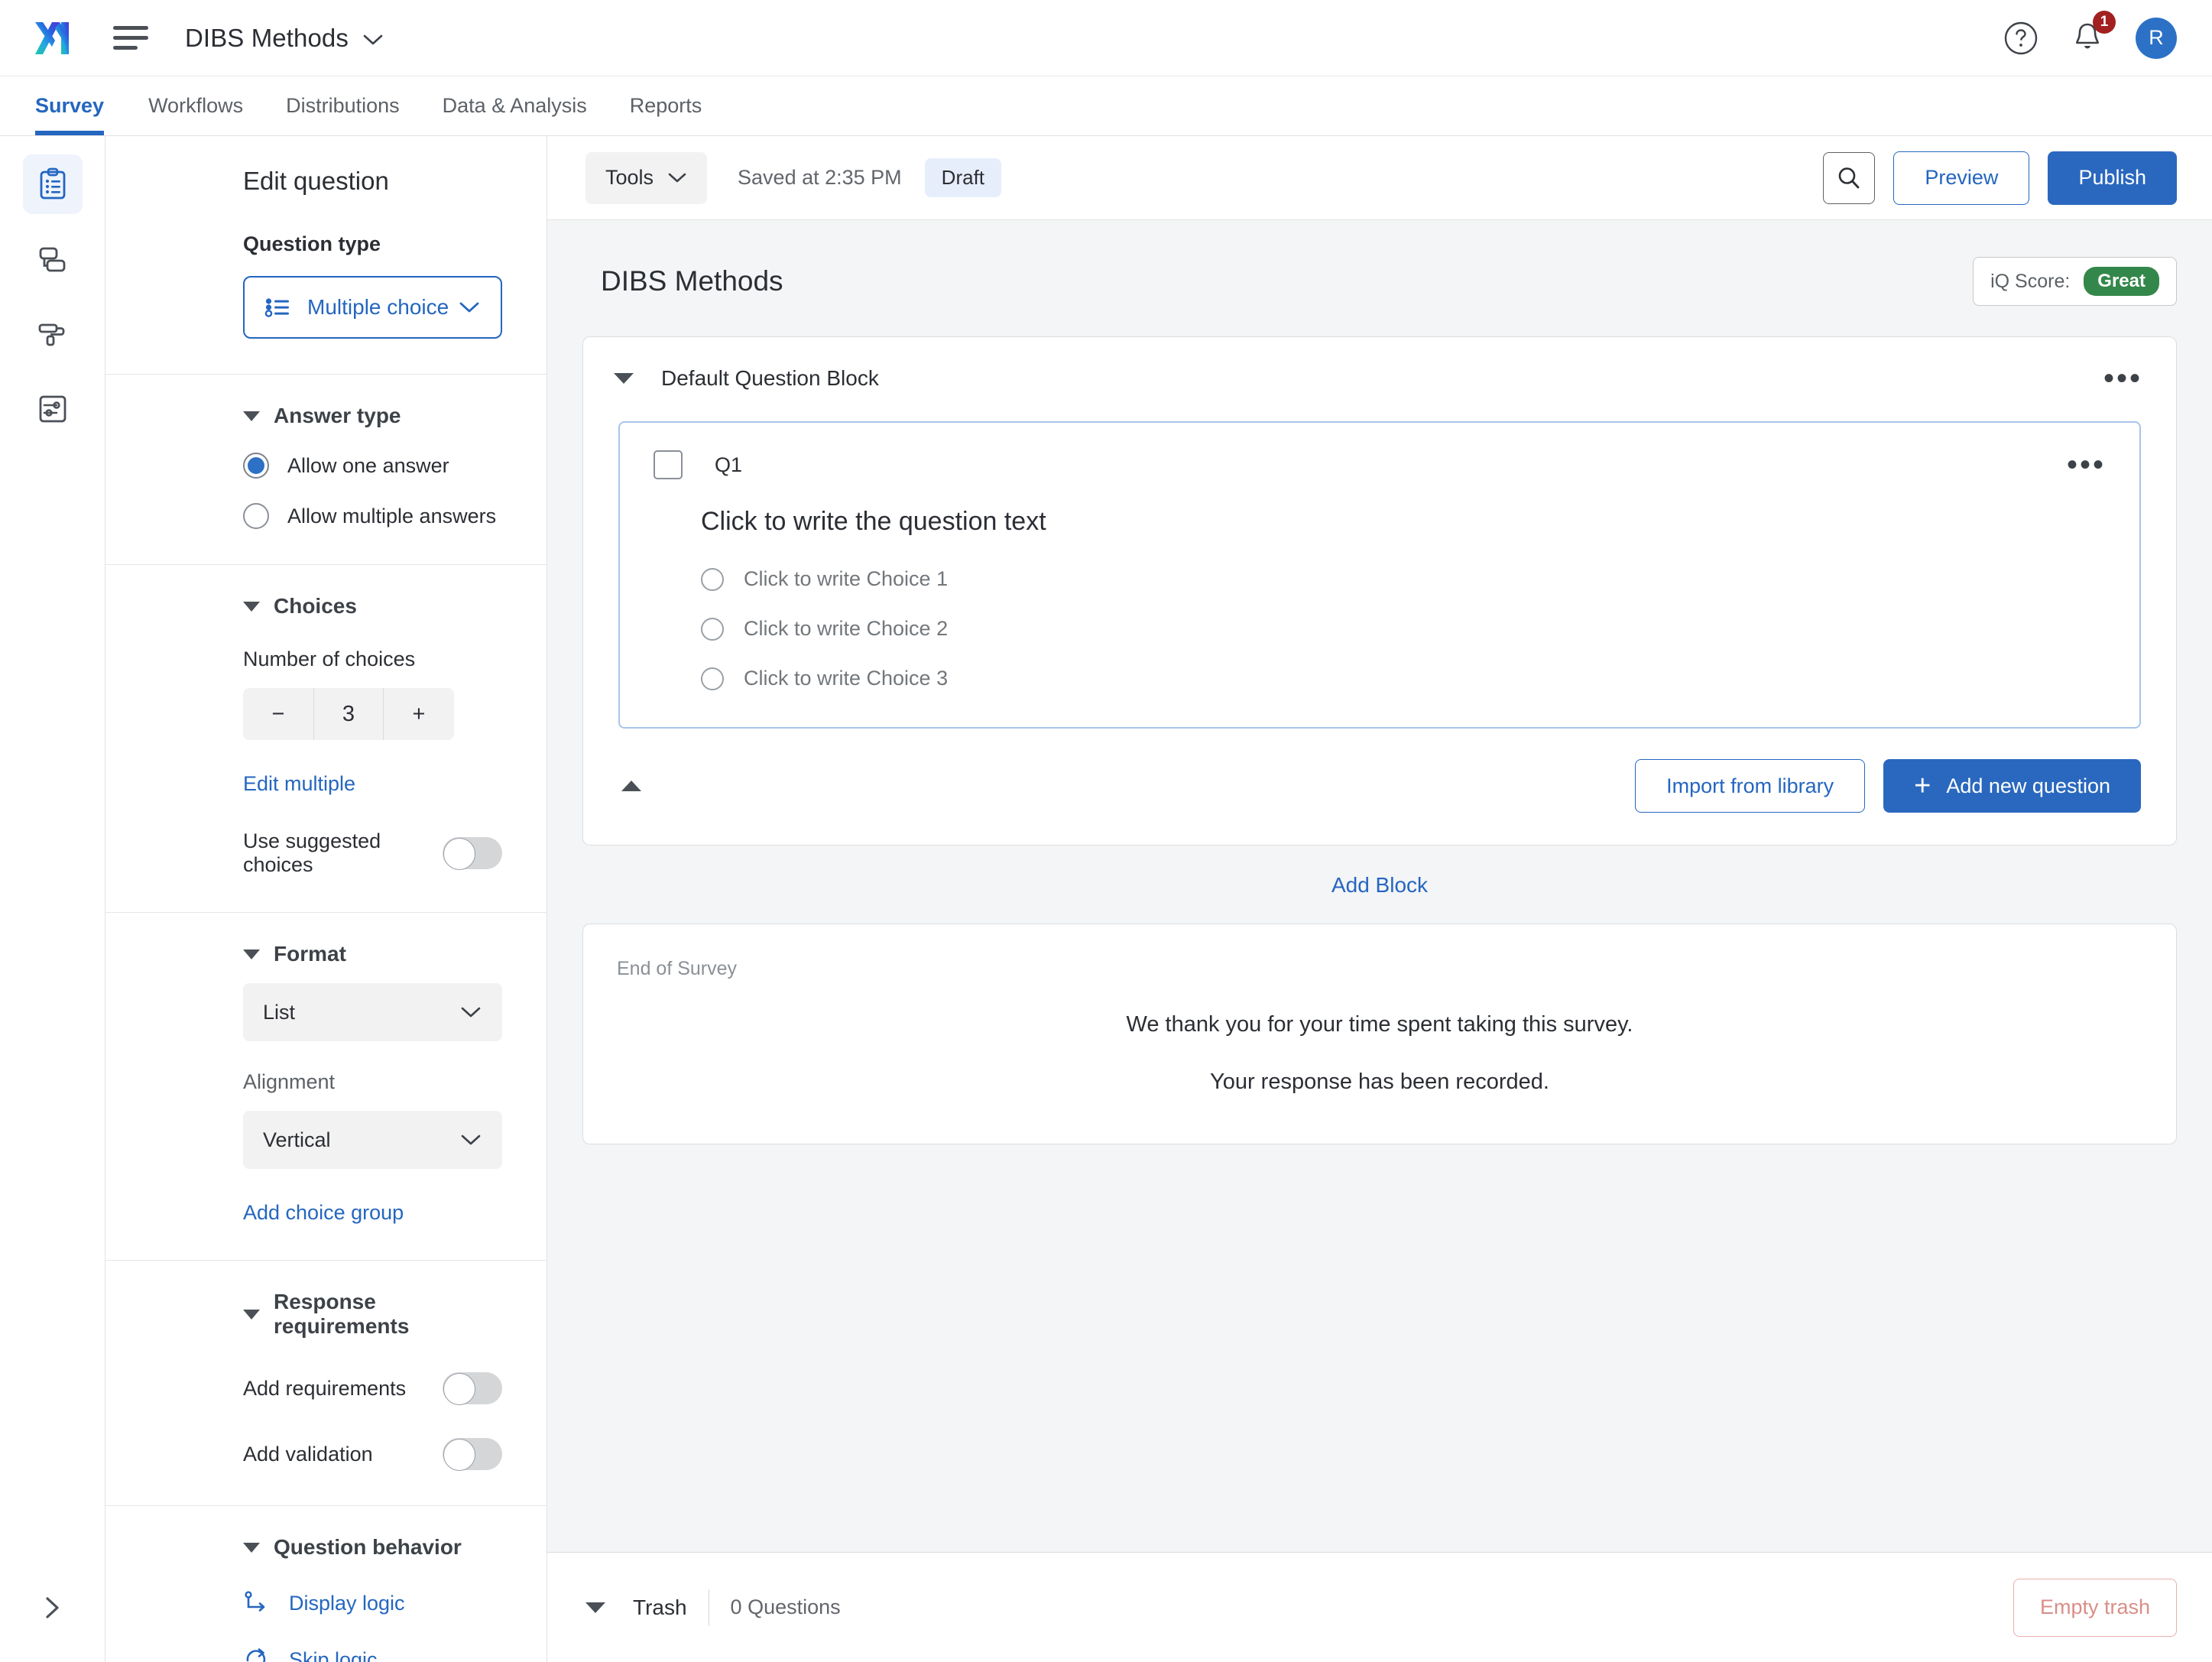 This screenshot has width=2212, height=1662. I want to click on choice-row: Click to write Choice 1, so click(1403, 579).